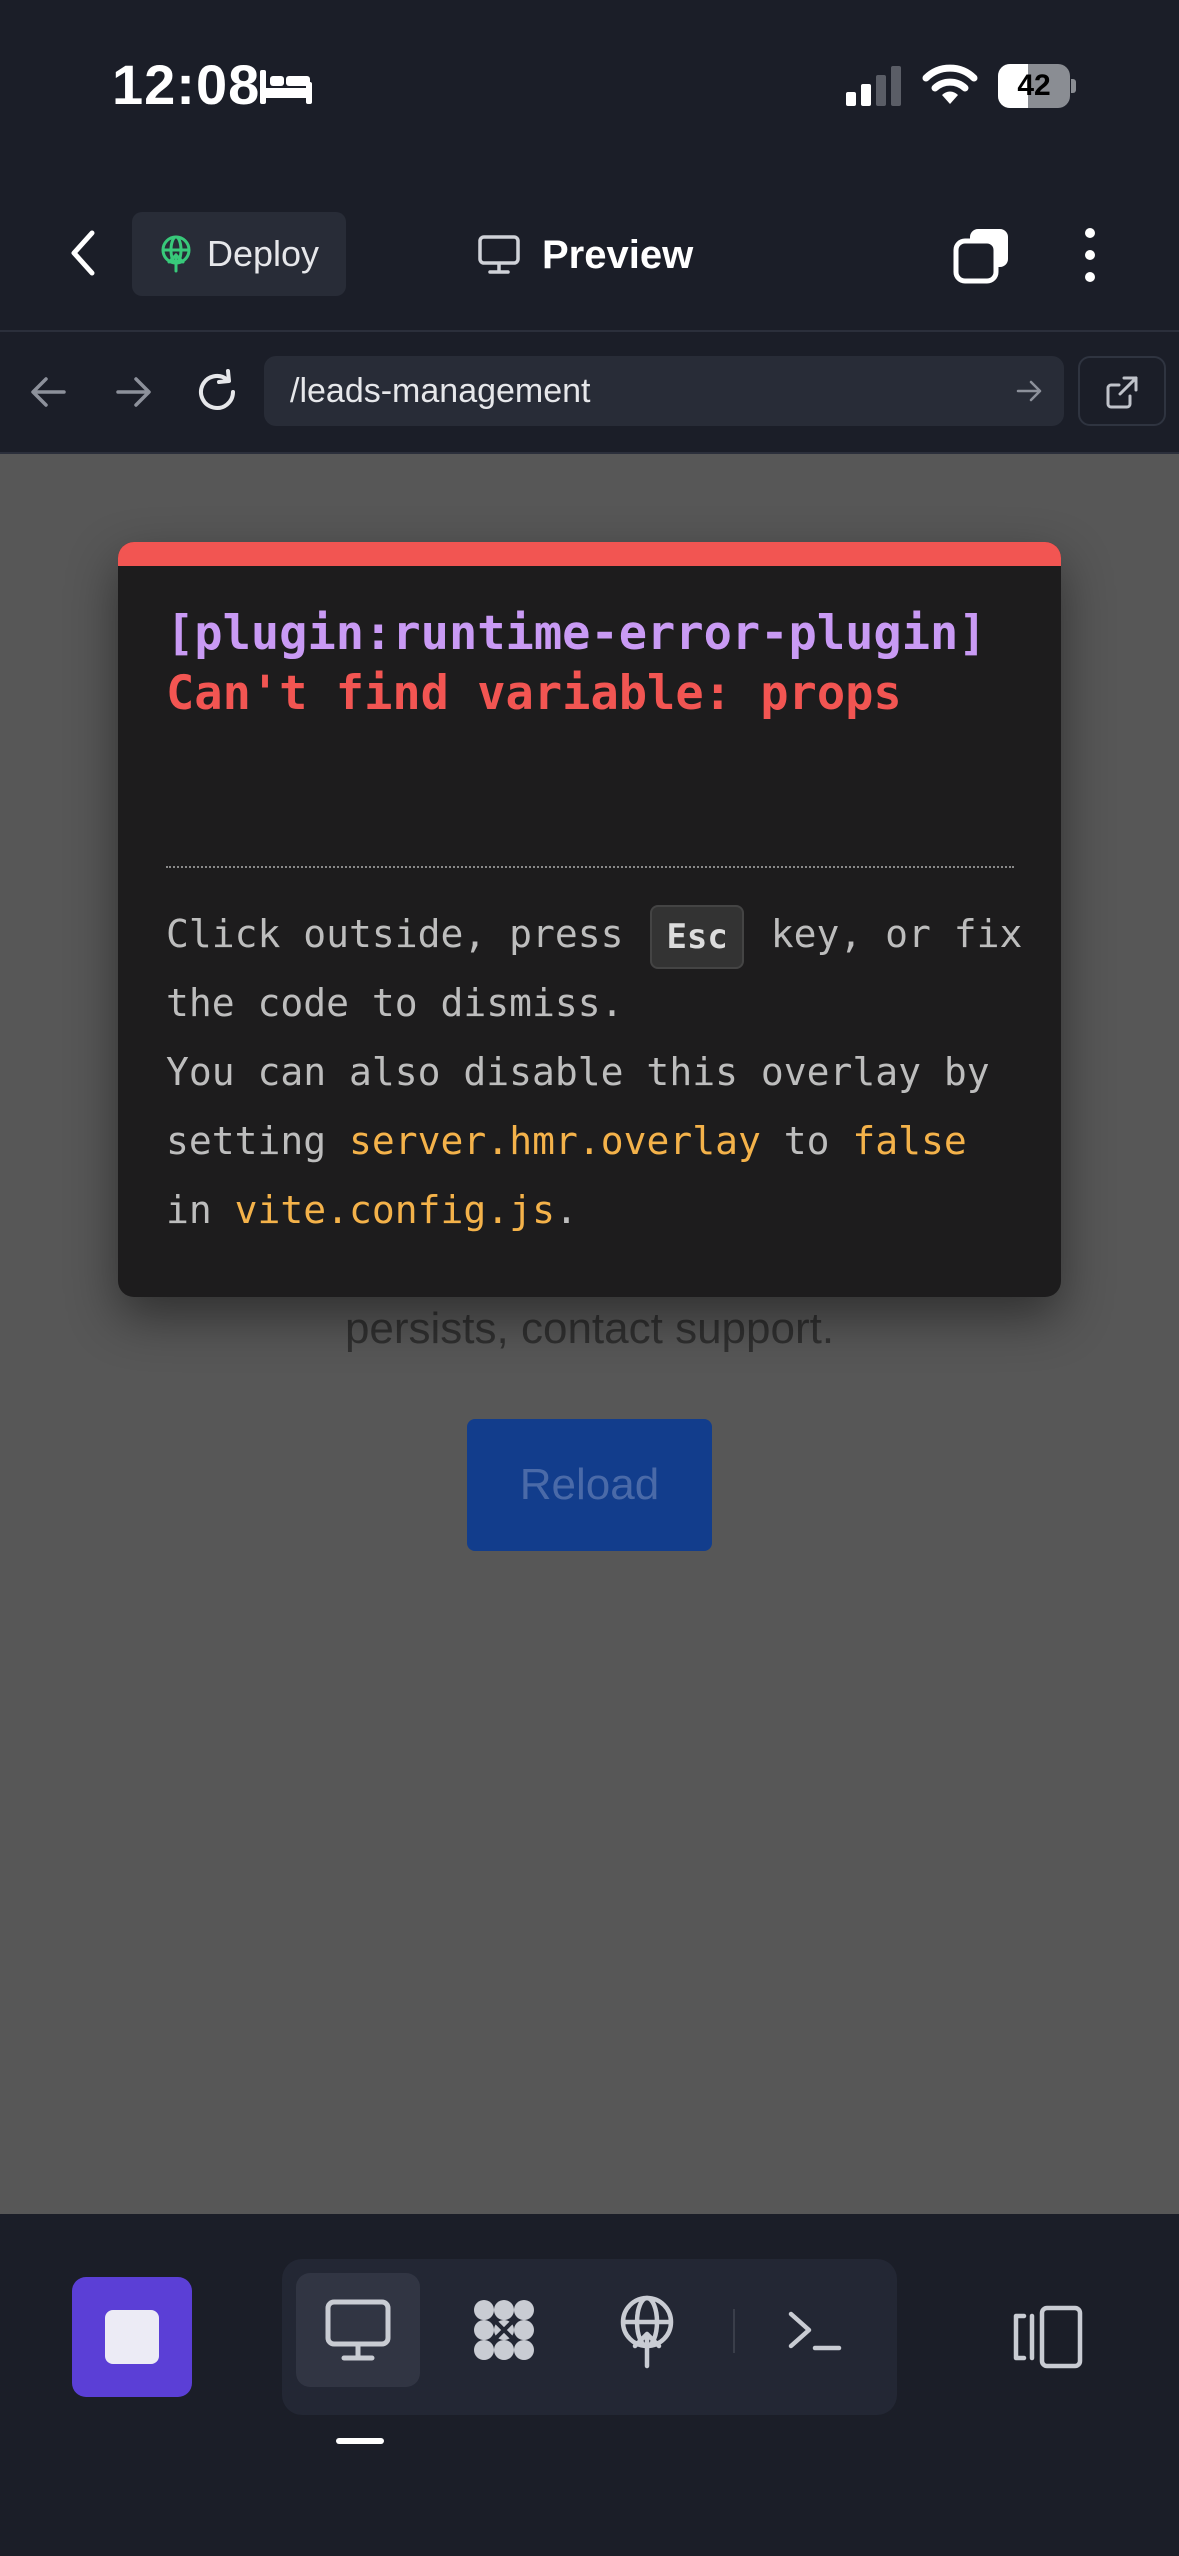 This screenshot has width=1179, height=2556. What do you see at coordinates (534, 693) in the screenshot?
I see `error-message: Can't find variable: props` at bounding box center [534, 693].